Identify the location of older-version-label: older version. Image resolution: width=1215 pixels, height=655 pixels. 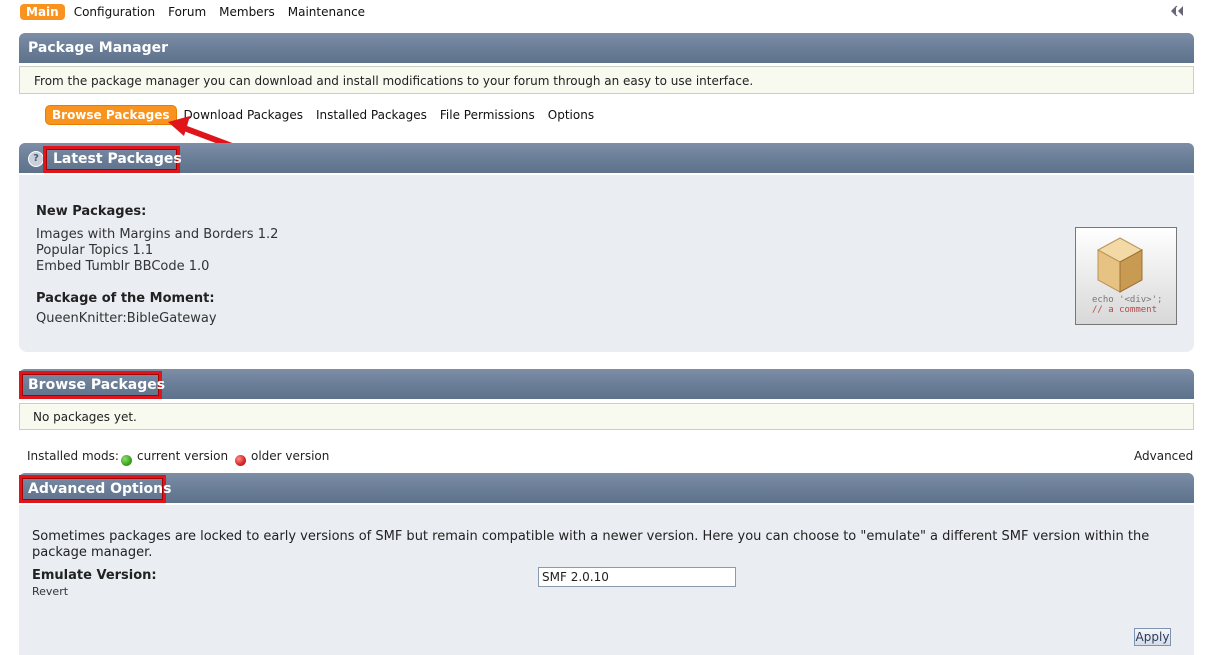
(290, 456).